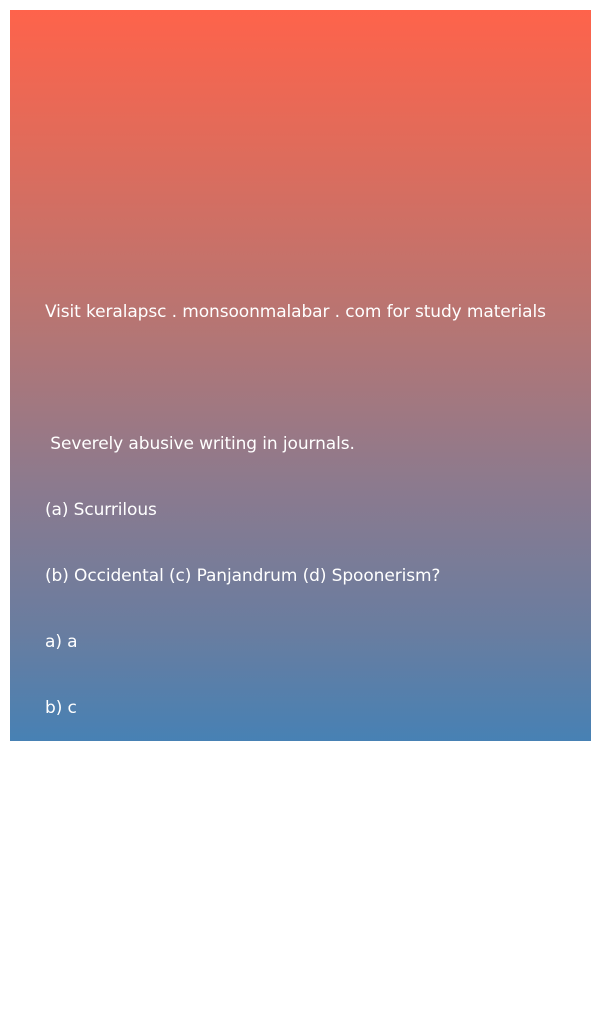 This screenshot has height=1027, width=600. What do you see at coordinates (62, 840) in the screenshot?
I see `choice-d: d) d` at bounding box center [62, 840].